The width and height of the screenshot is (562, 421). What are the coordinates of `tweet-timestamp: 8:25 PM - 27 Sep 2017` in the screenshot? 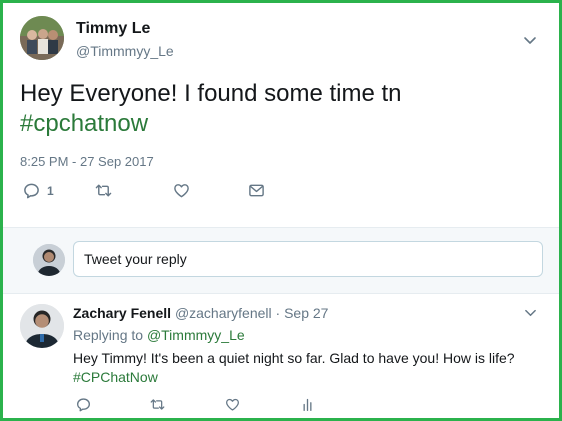 It's located at (87, 161).